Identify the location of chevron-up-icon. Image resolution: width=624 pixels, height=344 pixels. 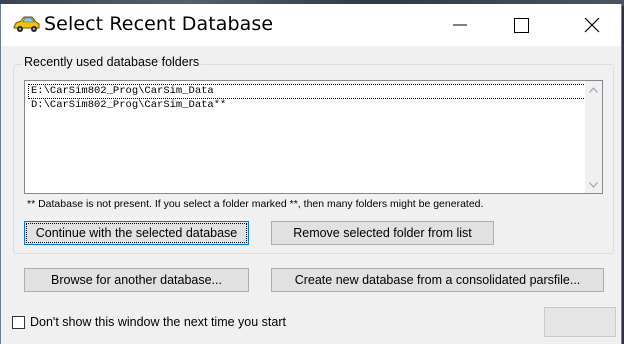
(593, 89).